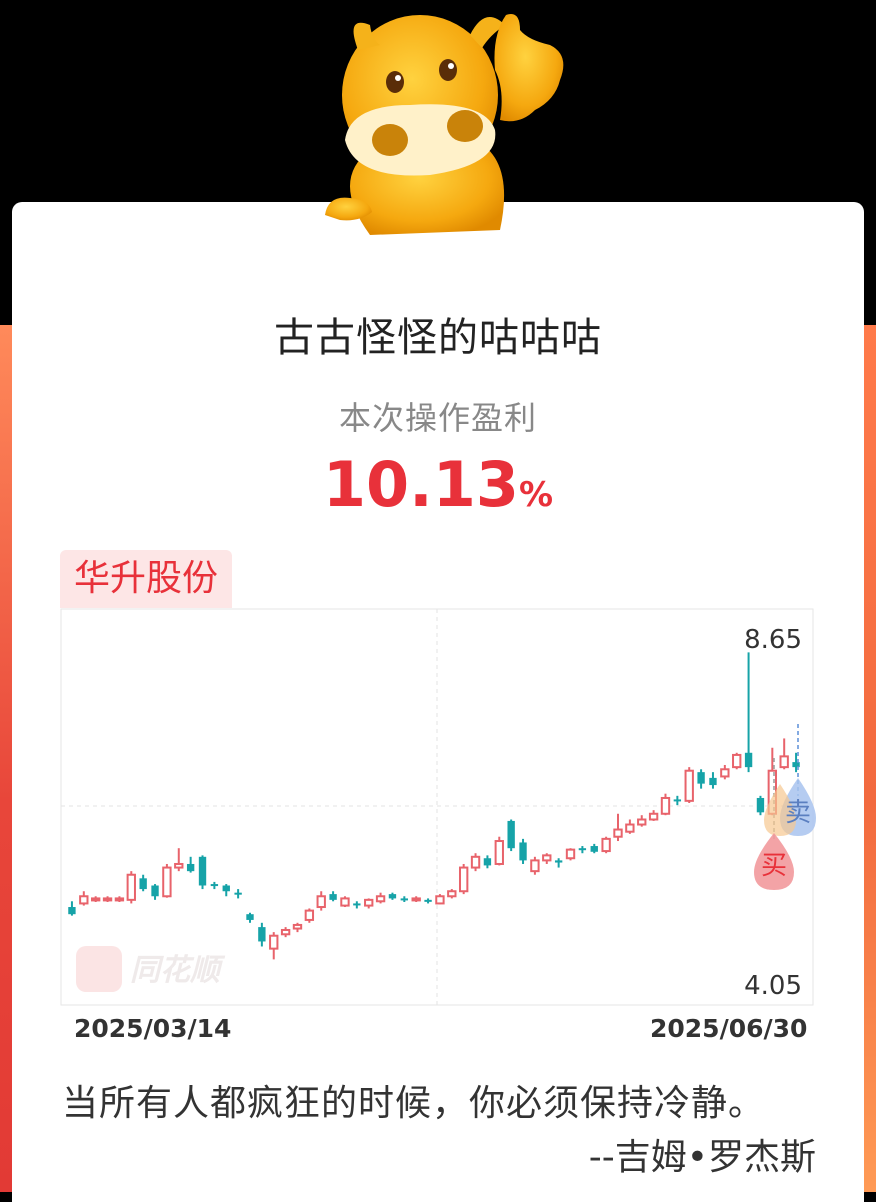 The image size is (876, 1202). What do you see at coordinates (729, 1028) in the screenshot?
I see `chart-end-date: 2025/06/30` at bounding box center [729, 1028].